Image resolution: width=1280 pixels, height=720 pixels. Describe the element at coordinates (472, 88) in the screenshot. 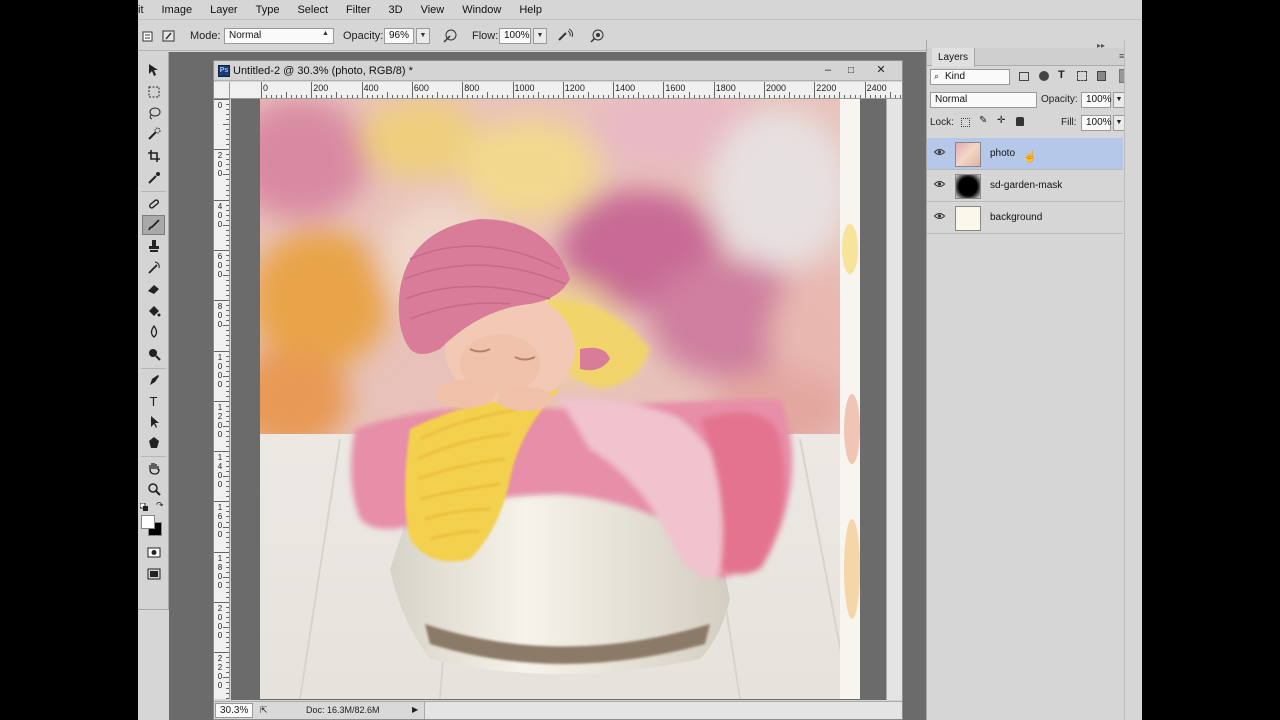

I see `ruler-label: 800` at that location.